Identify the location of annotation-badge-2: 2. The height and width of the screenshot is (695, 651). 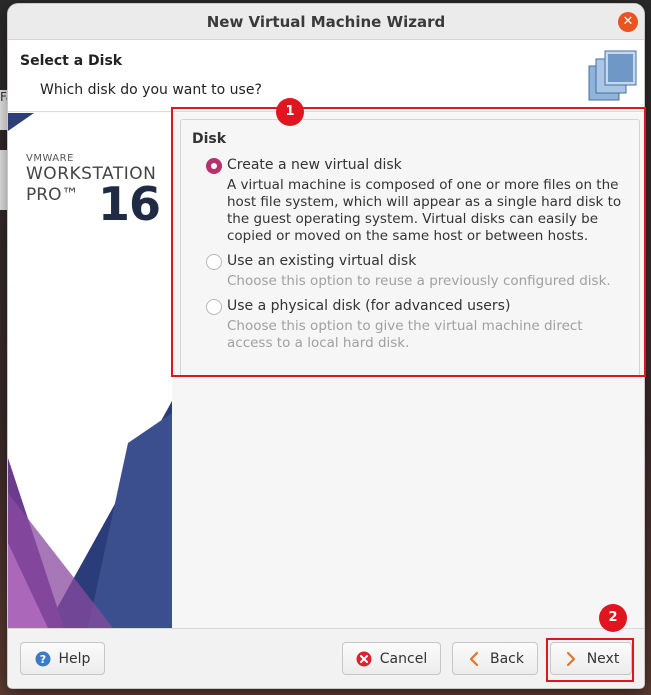
(613, 618).